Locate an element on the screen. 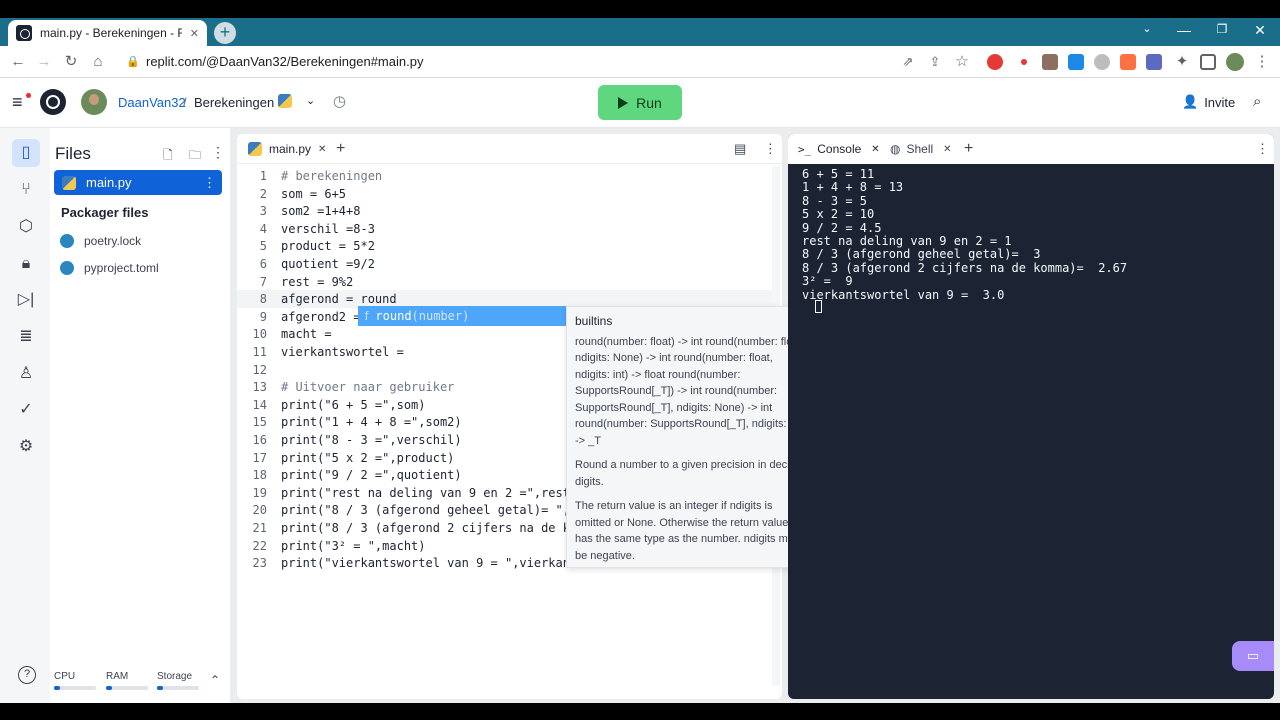  eyedropper-extension-icon is located at coordinates (1050, 62).